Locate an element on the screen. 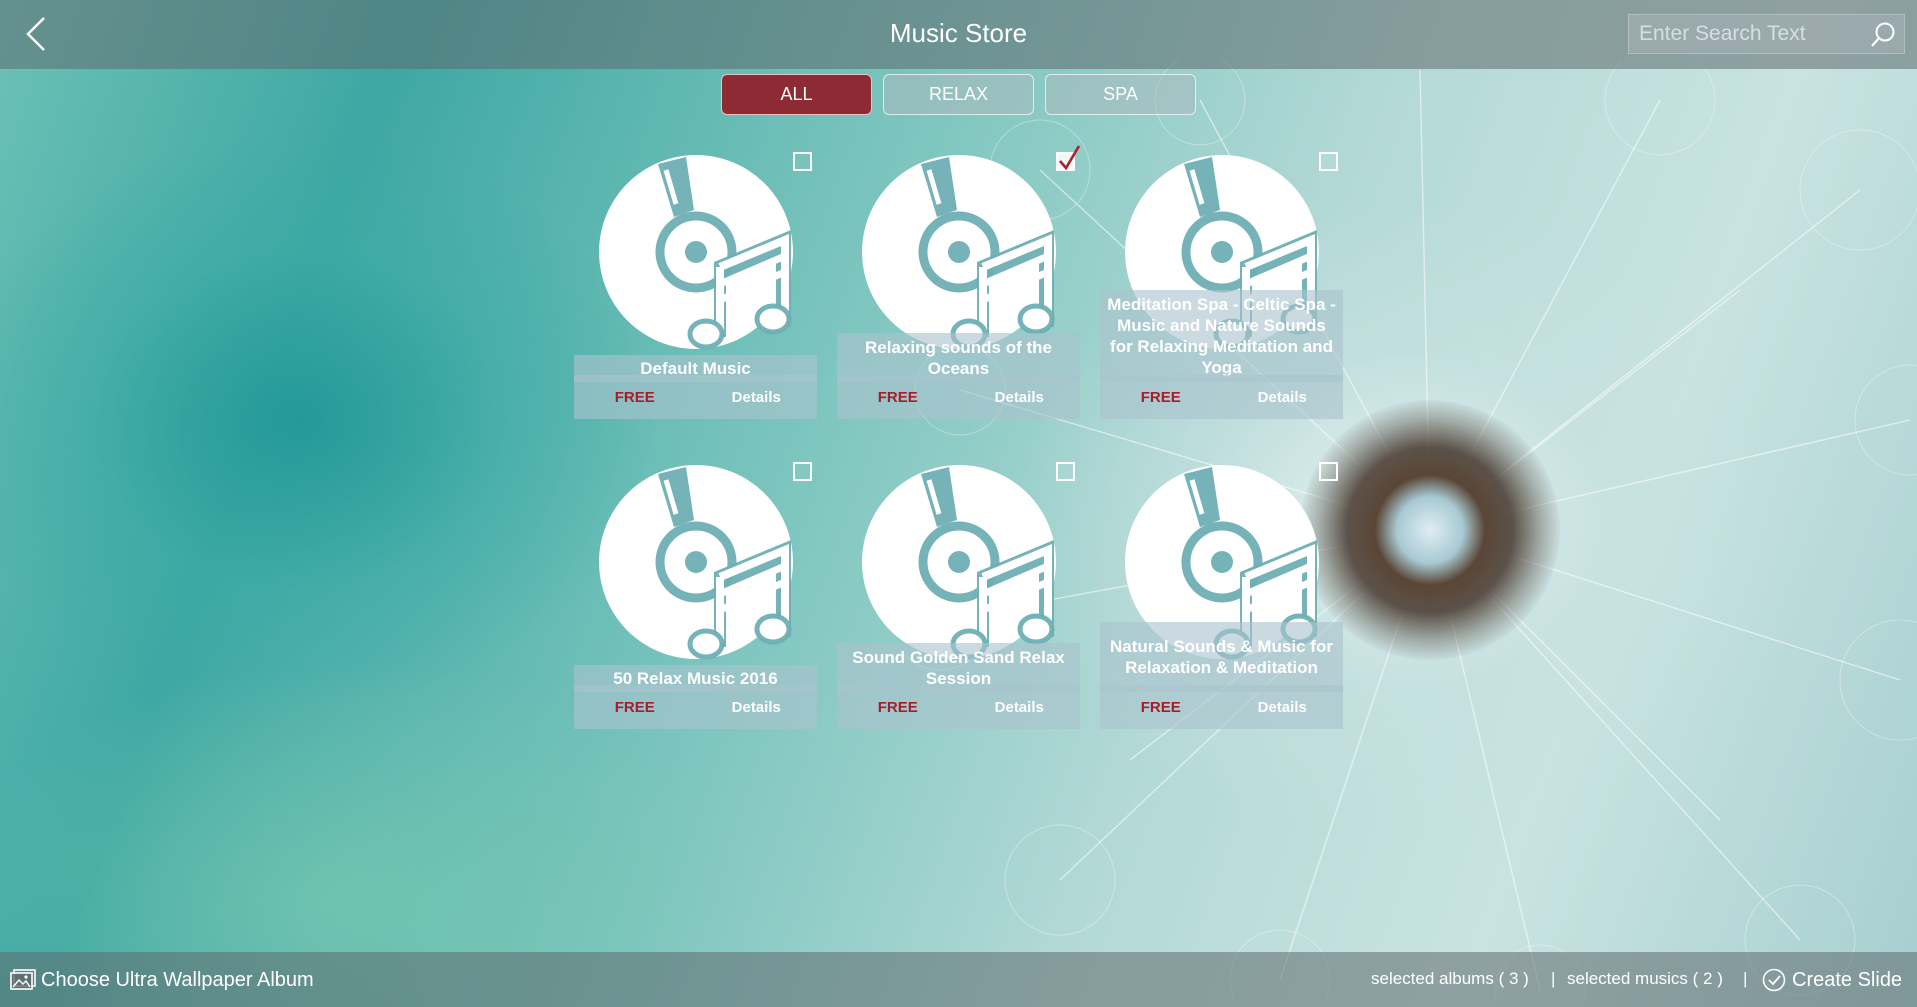 The width and height of the screenshot is (1917, 1007). chevron-left-icon is located at coordinates (35, 34).